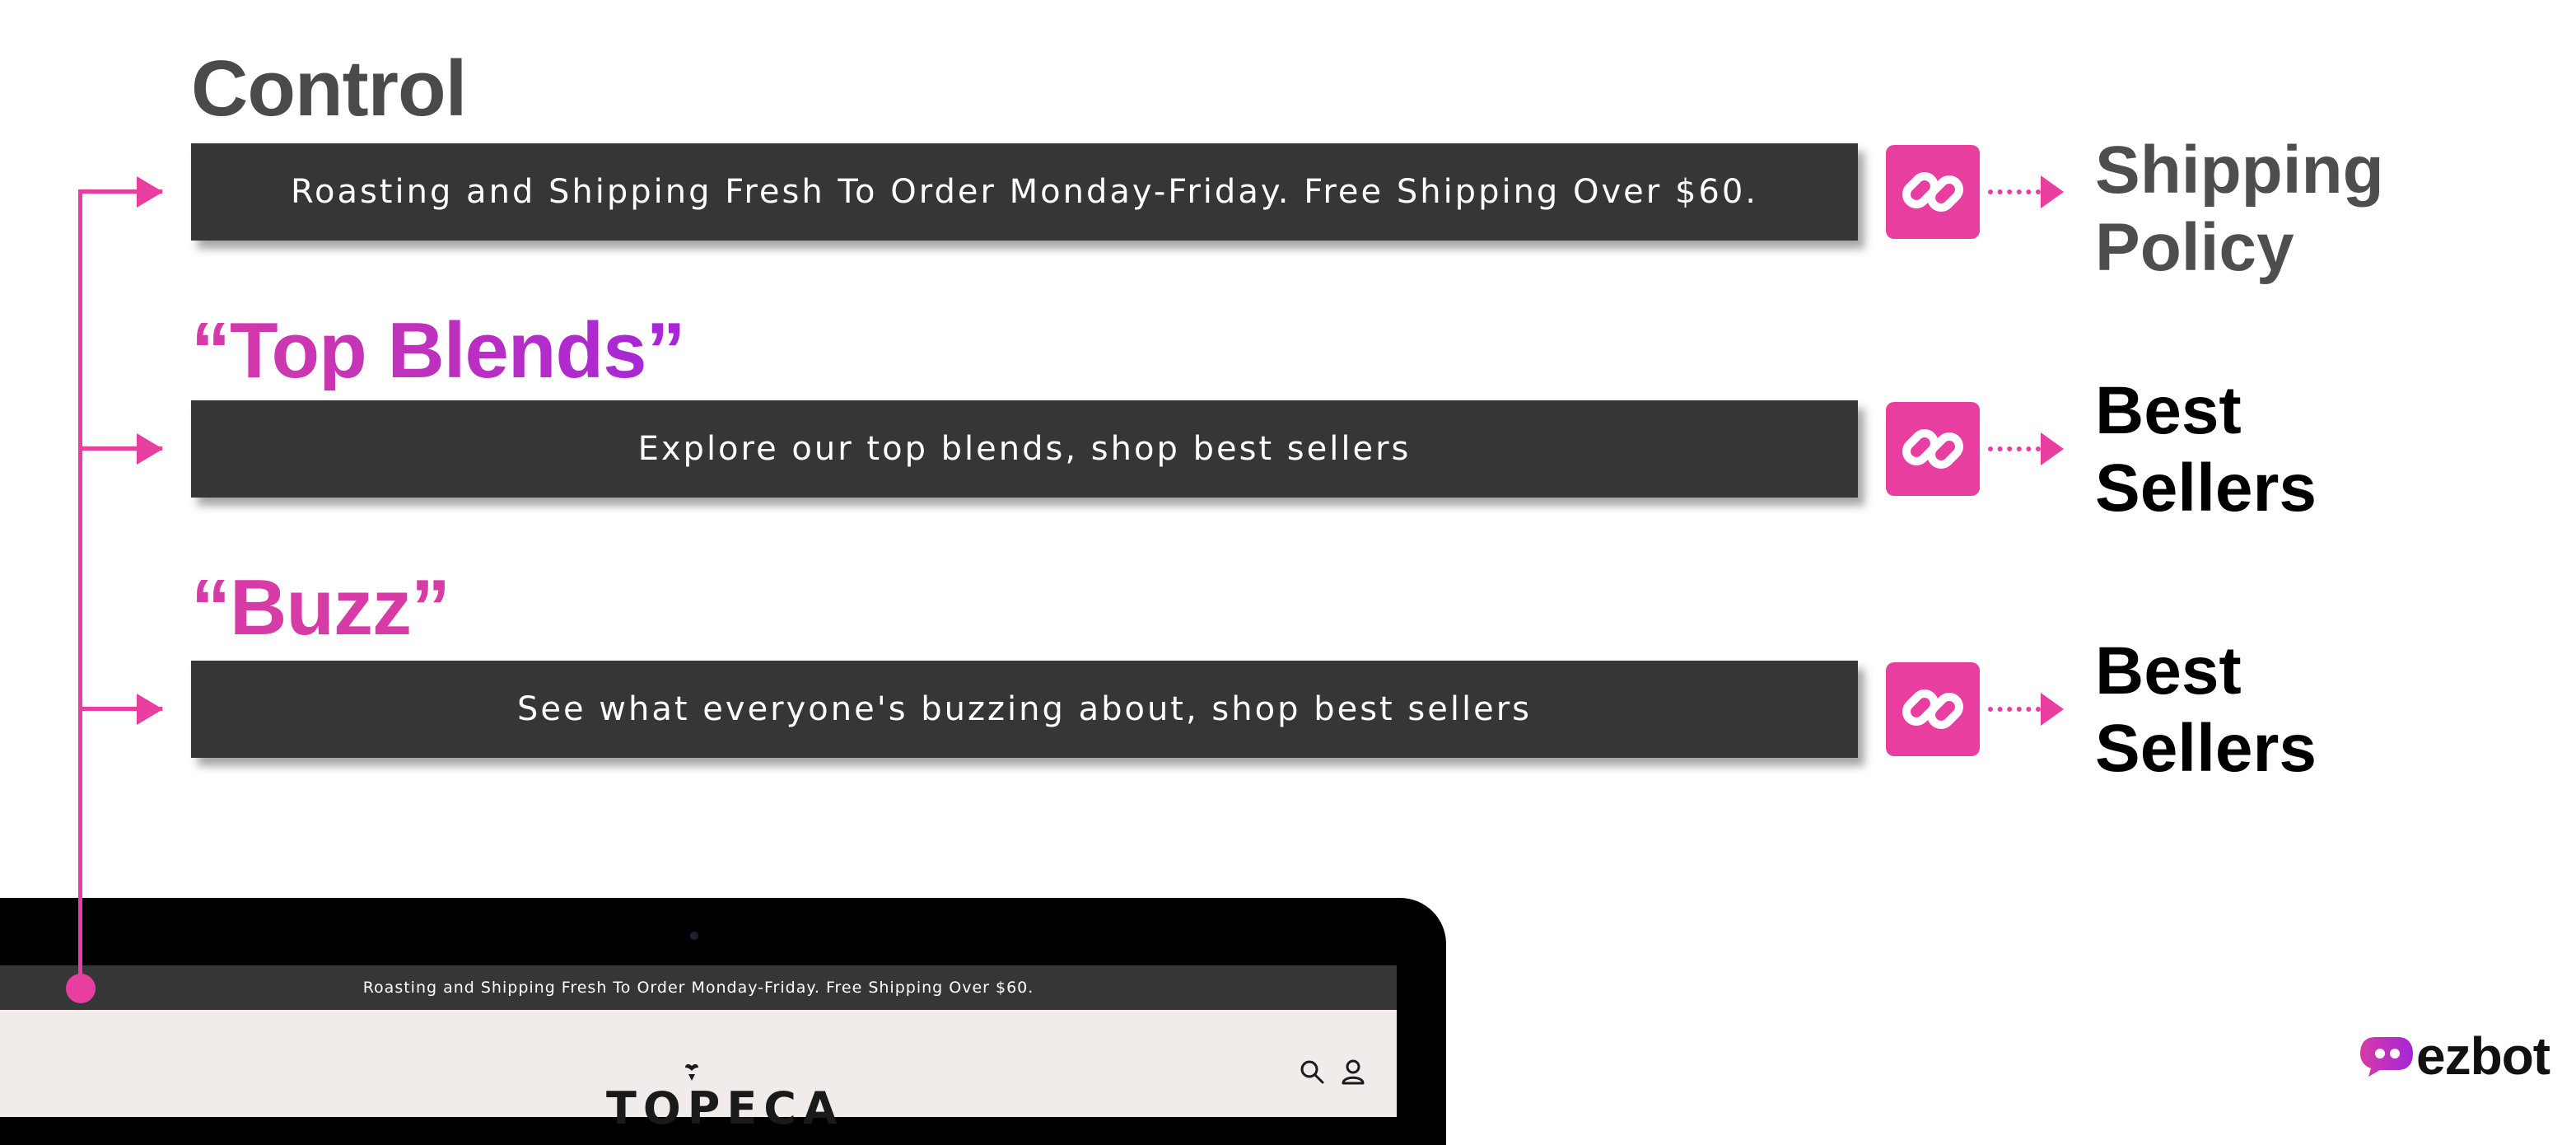  I want to click on top-blends-branch-arrow-icon, so click(150, 449).